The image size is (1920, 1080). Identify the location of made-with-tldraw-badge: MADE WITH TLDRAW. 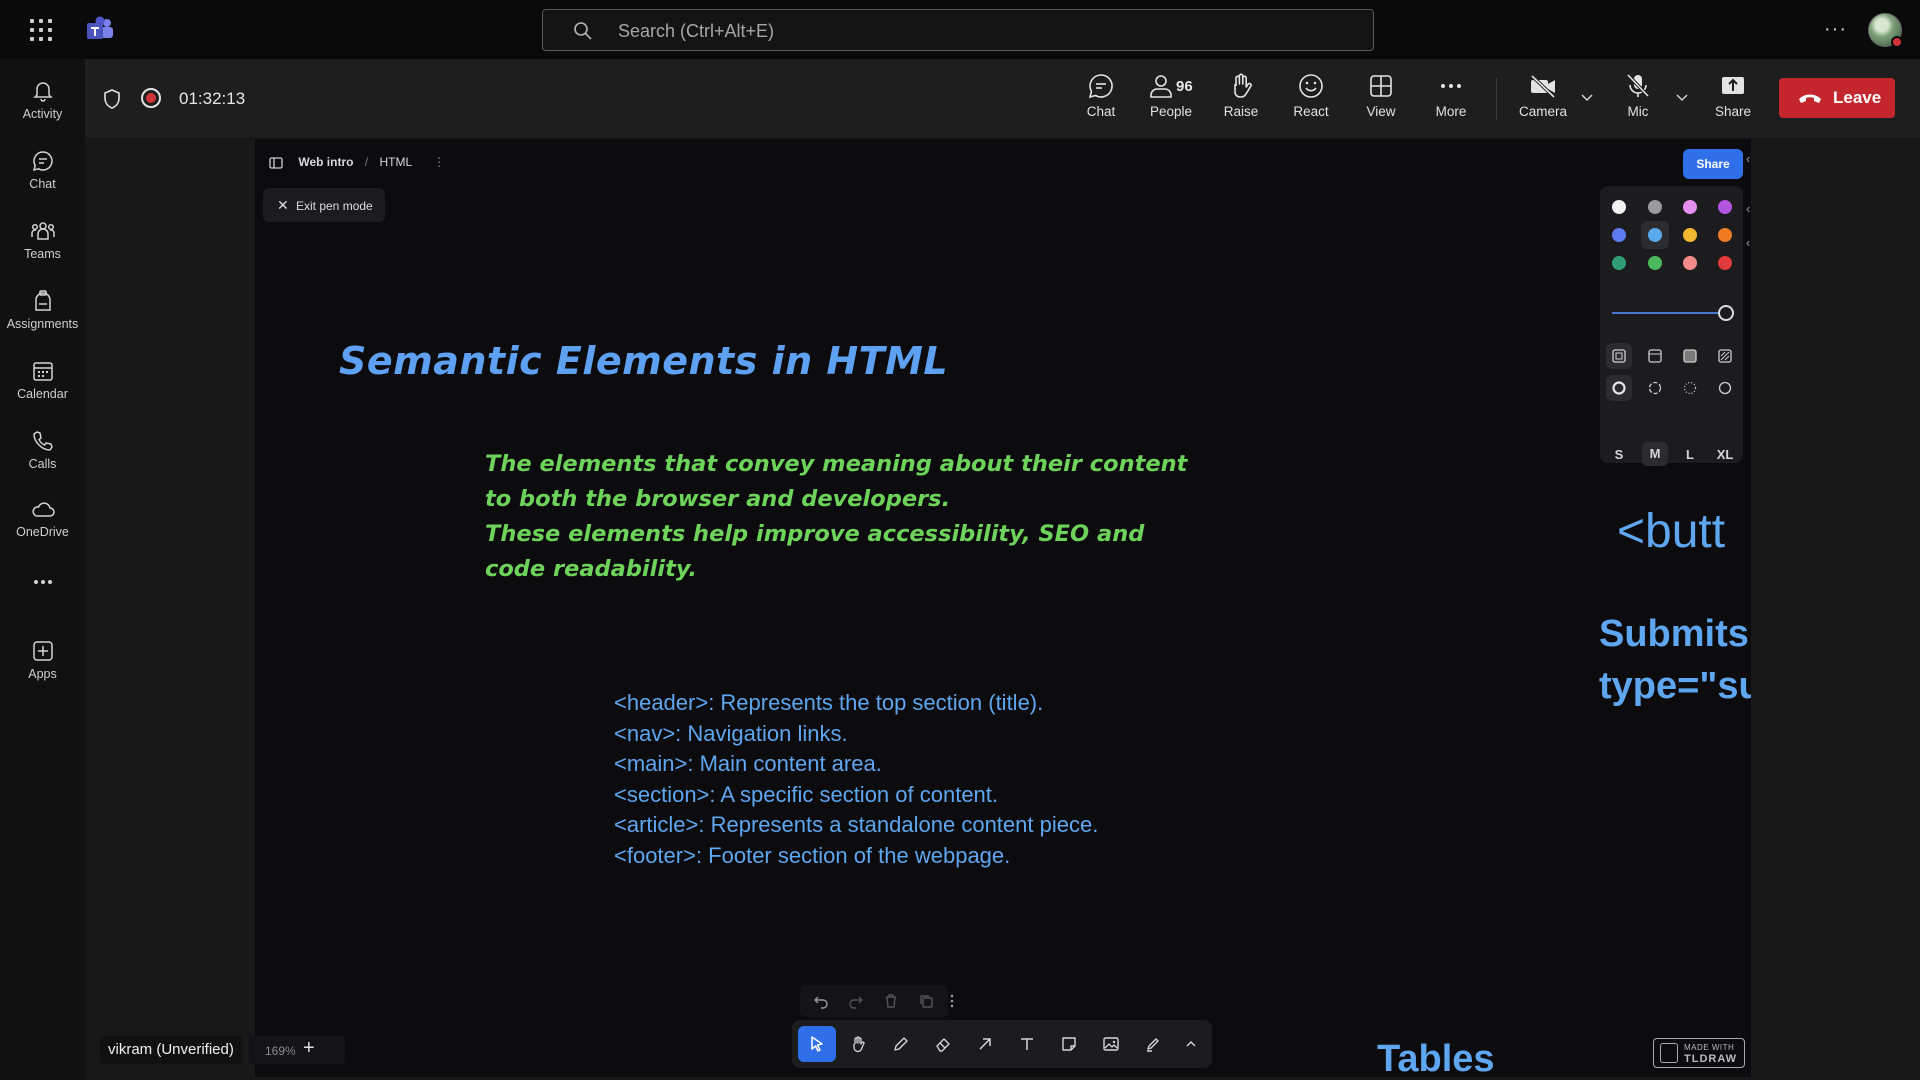
(1699, 1053).